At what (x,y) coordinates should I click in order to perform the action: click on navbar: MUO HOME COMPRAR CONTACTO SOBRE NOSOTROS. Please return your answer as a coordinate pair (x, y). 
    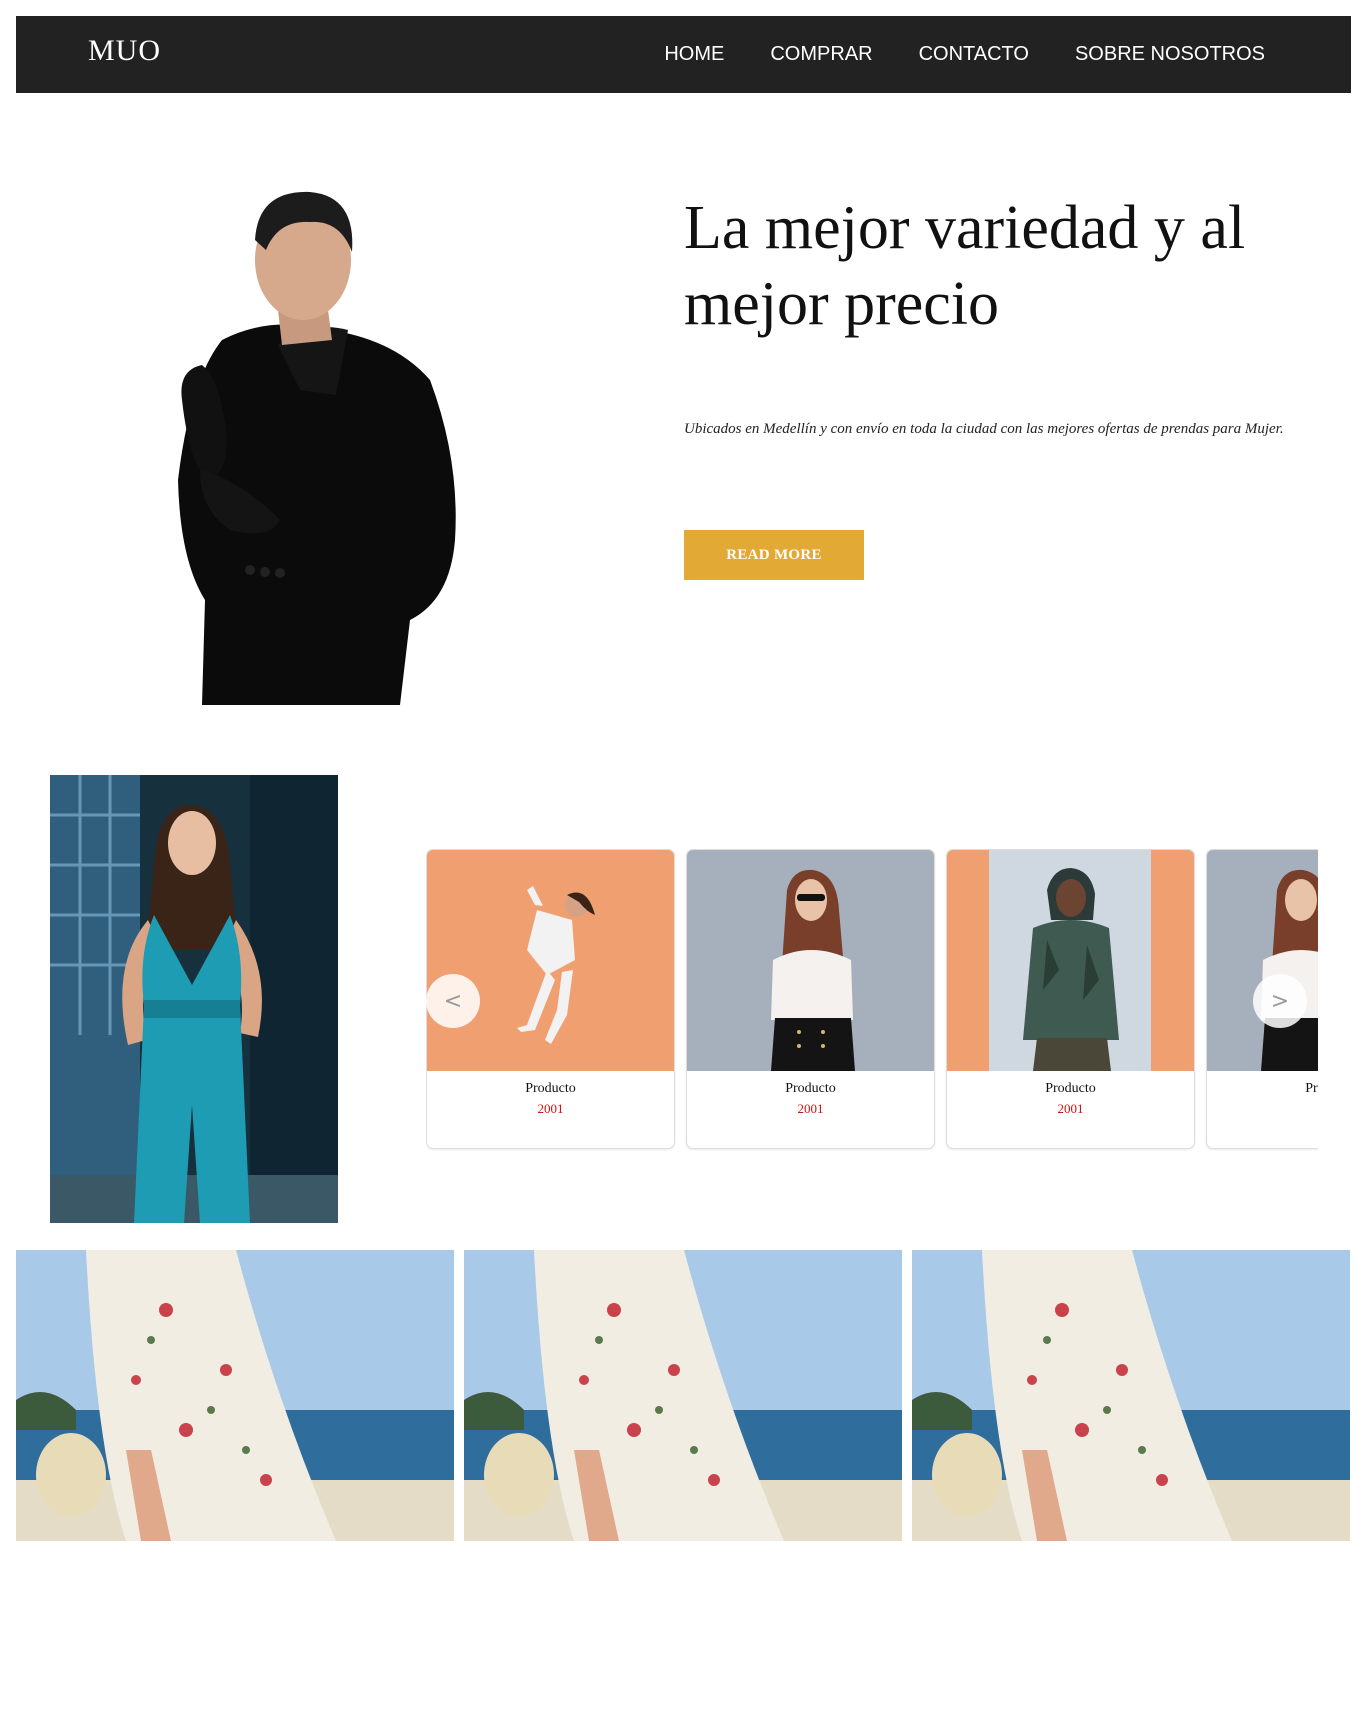
    Looking at the image, I should click on (683, 54).